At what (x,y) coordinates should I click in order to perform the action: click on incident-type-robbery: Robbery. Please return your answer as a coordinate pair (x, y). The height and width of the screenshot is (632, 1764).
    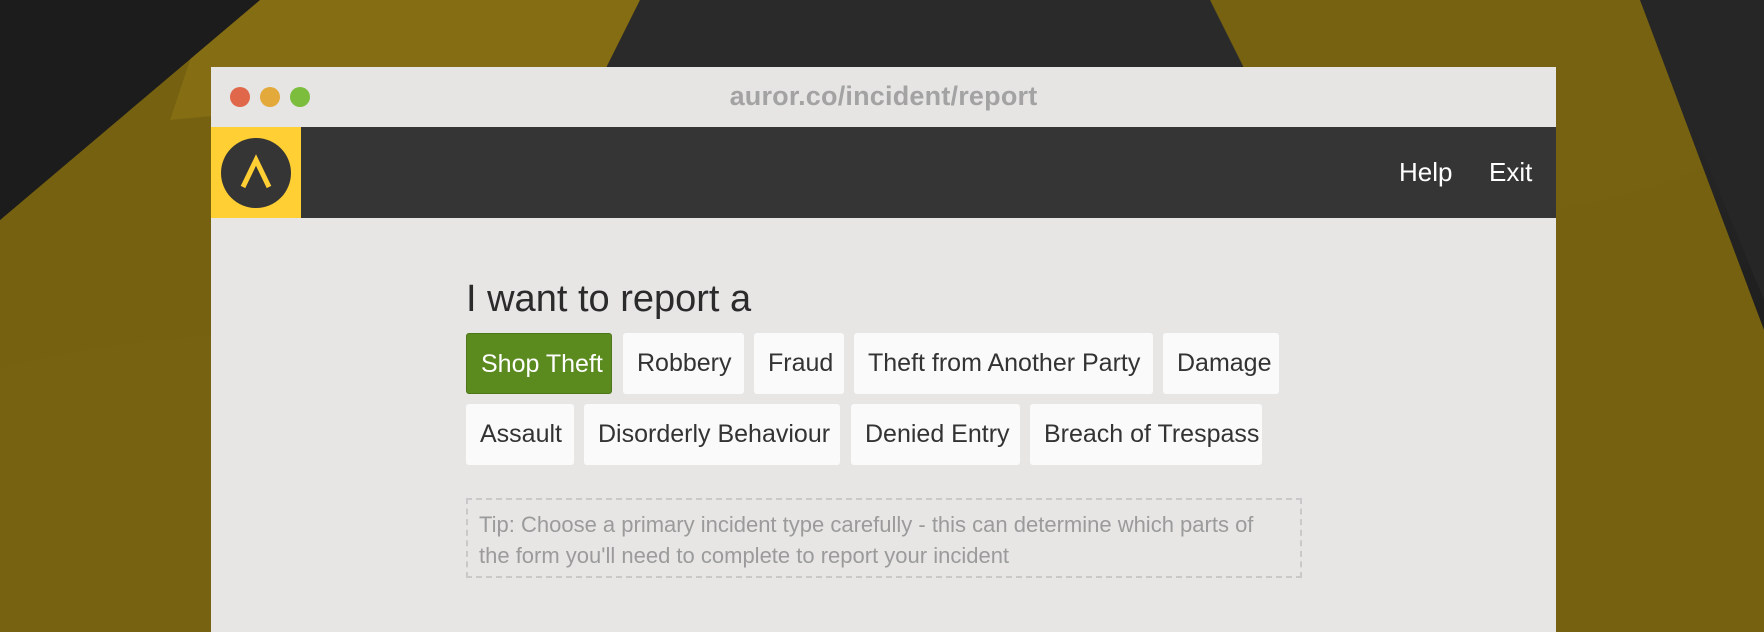
    Looking at the image, I should click on (683, 363).